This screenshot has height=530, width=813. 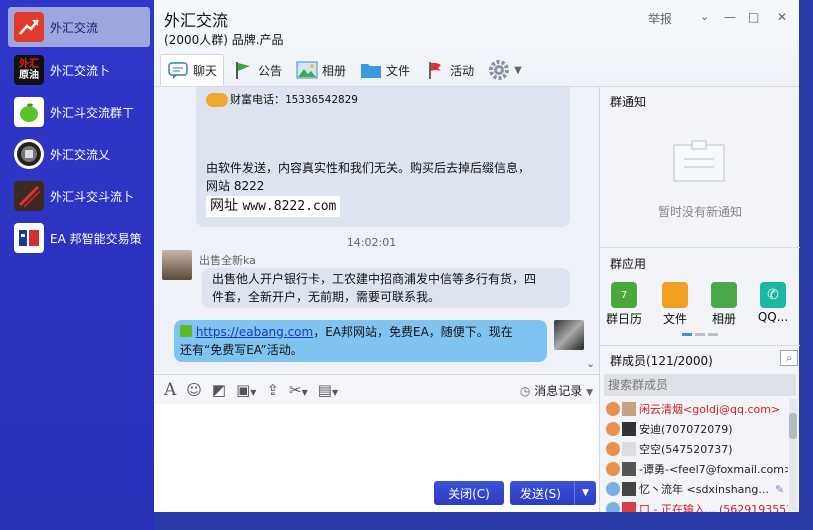 I want to click on message-text: ，EA邦网站，免费EA，随便下。现在, so click(x=413, y=332).